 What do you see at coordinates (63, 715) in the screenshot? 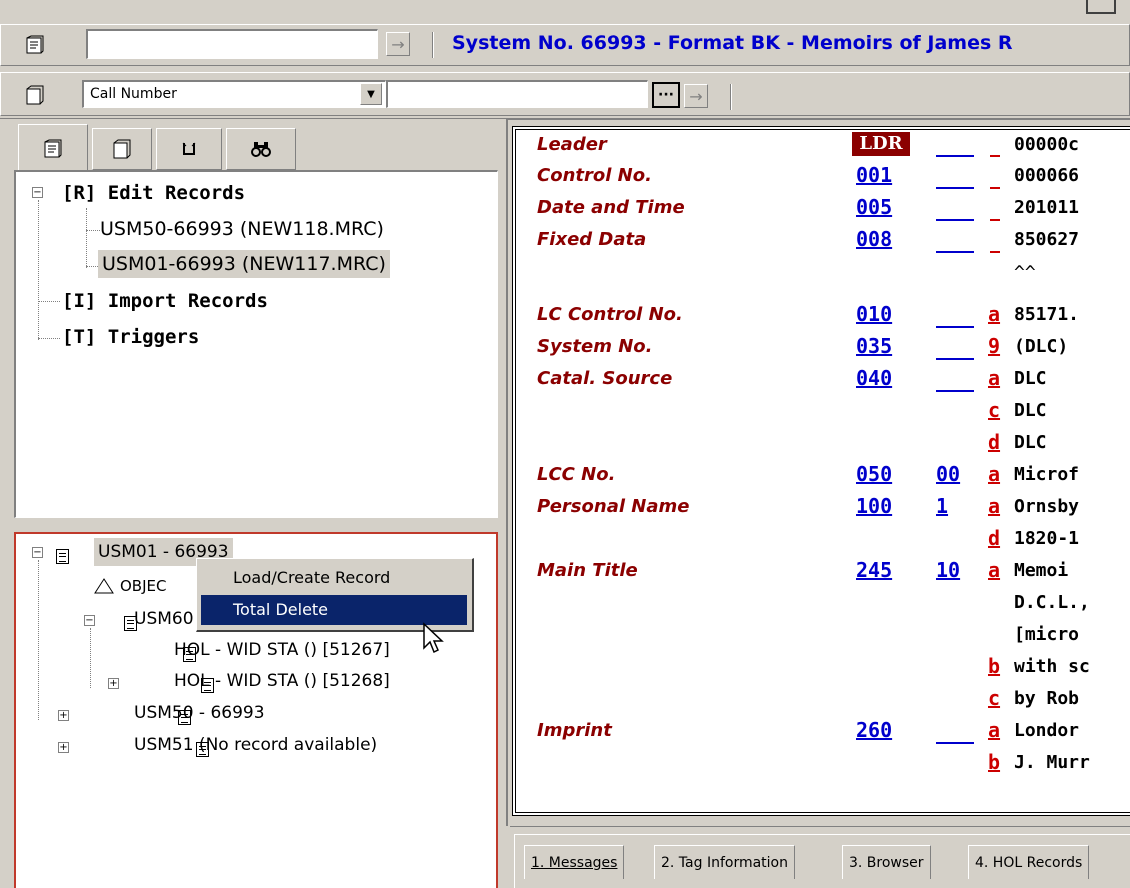
I see `expand-usm50: +` at bounding box center [63, 715].